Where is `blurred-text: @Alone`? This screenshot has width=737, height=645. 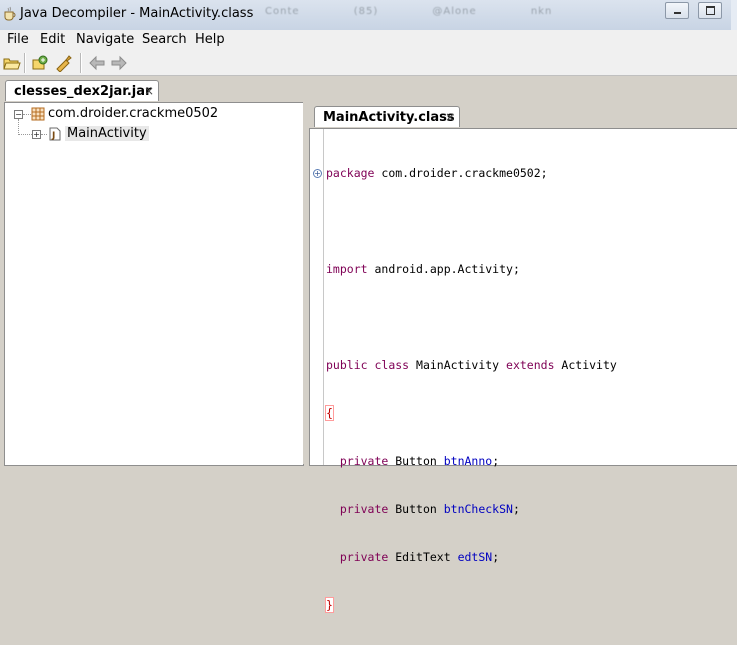
blurred-text: @Alone is located at coordinates (454, 11).